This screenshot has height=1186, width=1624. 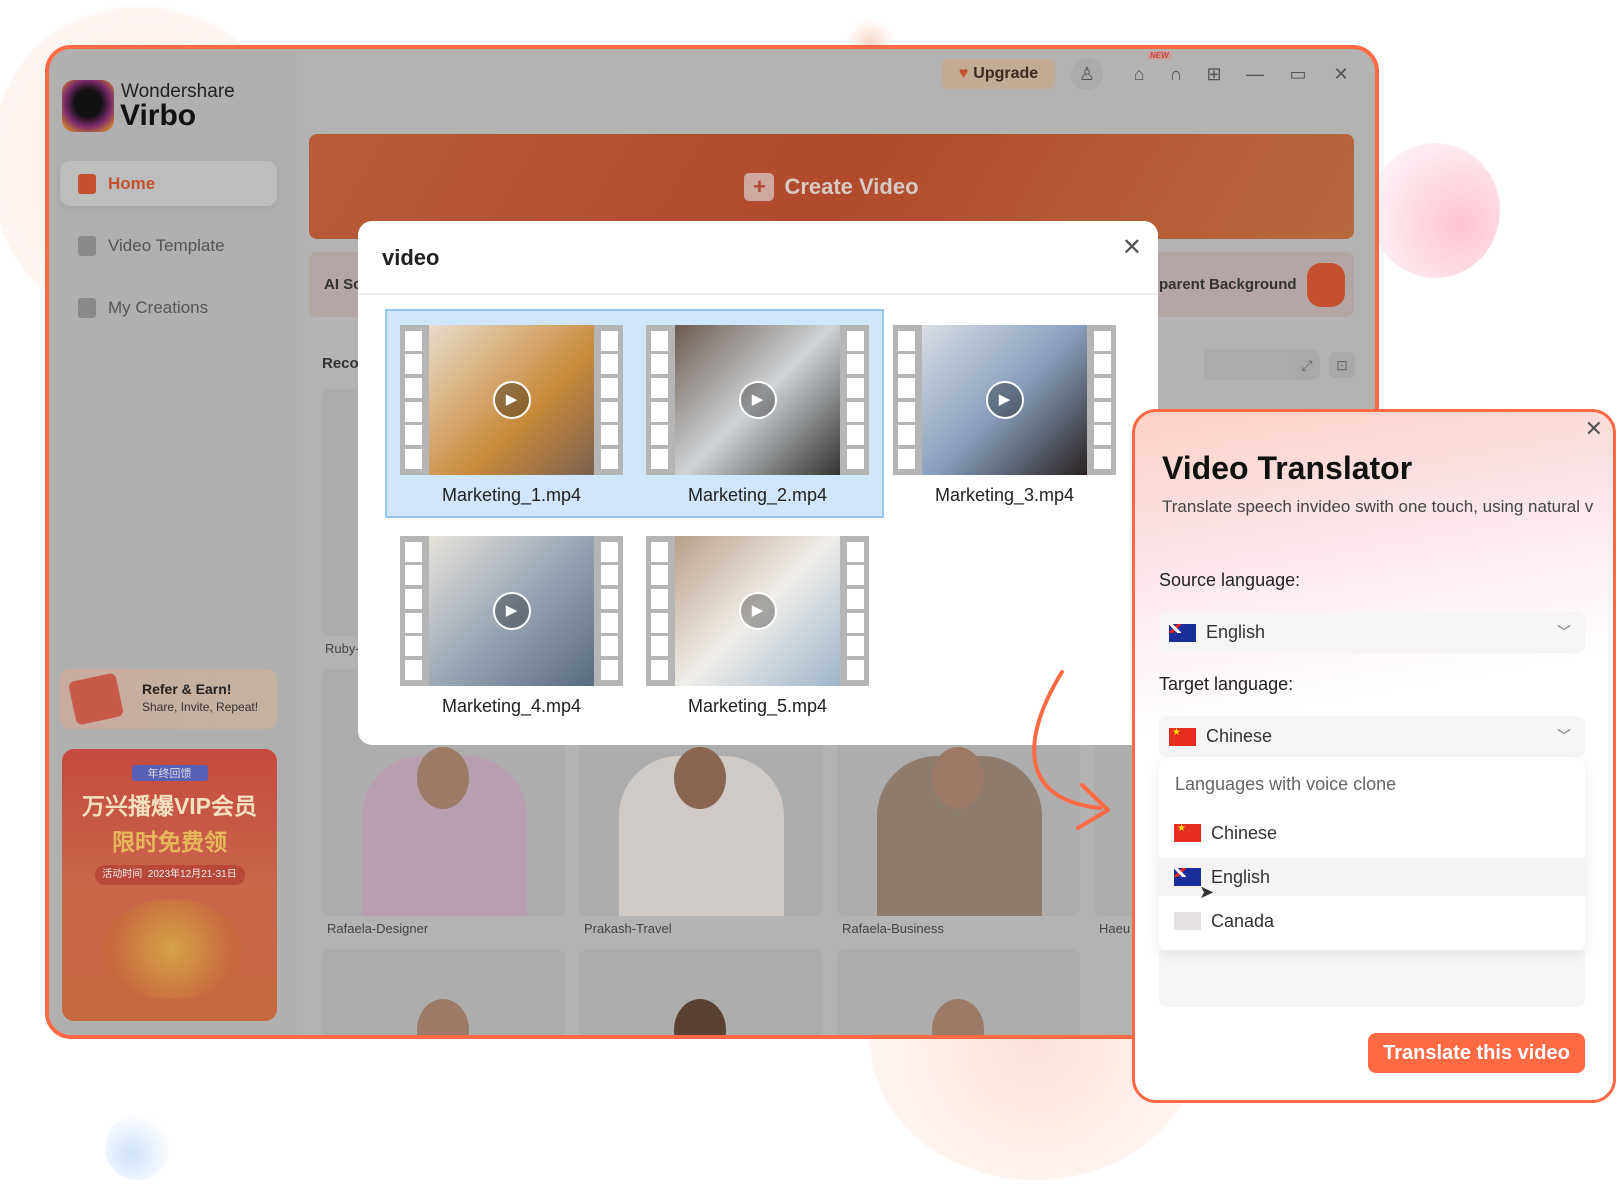 What do you see at coordinates (340, 363) in the screenshot?
I see `section-title: Reco` at bounding box center [340, 363].